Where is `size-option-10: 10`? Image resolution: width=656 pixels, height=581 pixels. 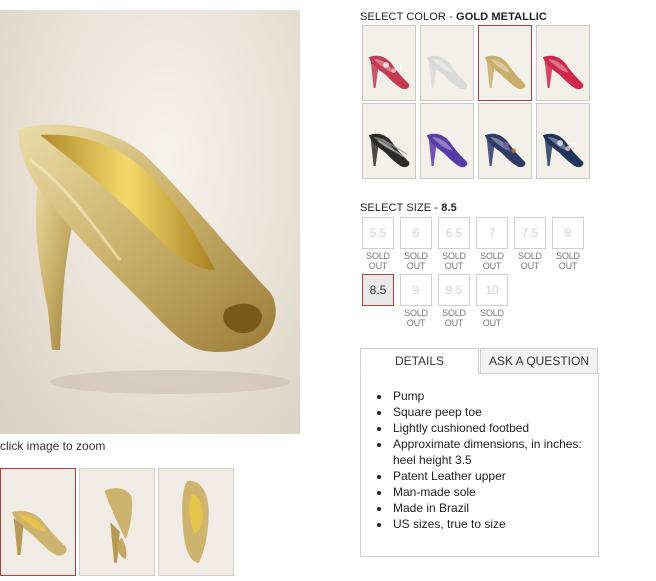
size-option-10: 10 is located at coordinates (492, 290).